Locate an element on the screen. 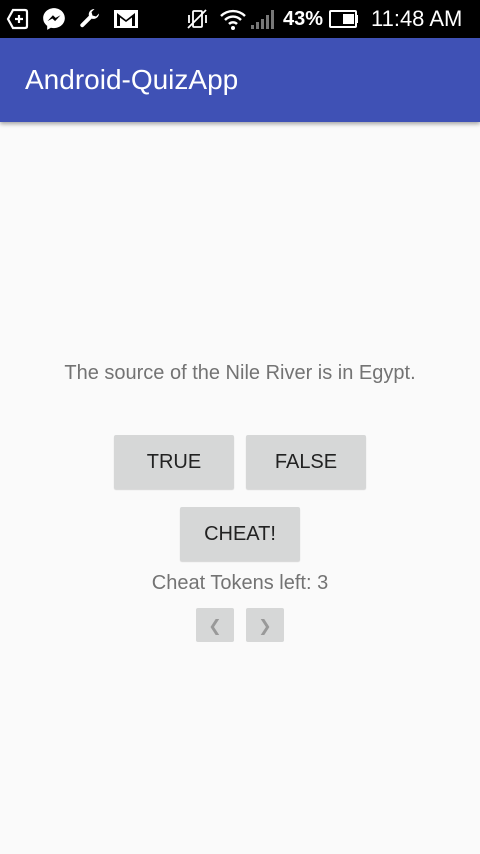 Image resolution: width=480 pixels, height=854 pixels. battery-percent: 43% is located at coordinates (303, 18).